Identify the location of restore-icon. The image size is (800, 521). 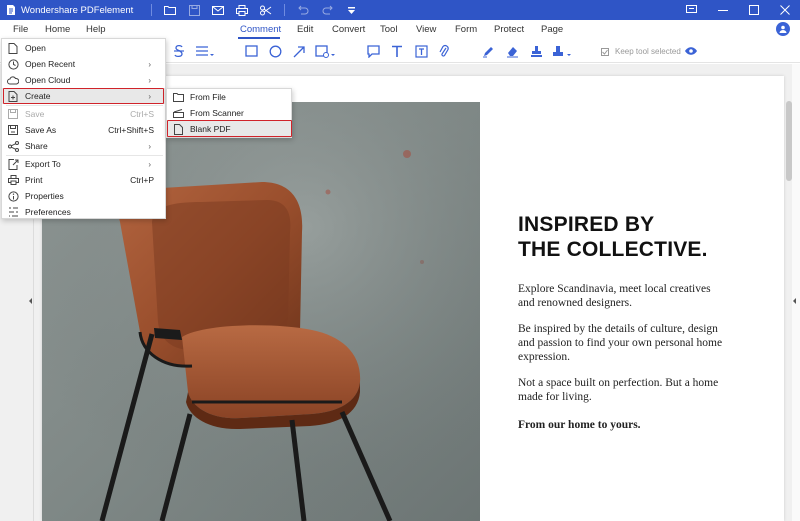
(691, 10).